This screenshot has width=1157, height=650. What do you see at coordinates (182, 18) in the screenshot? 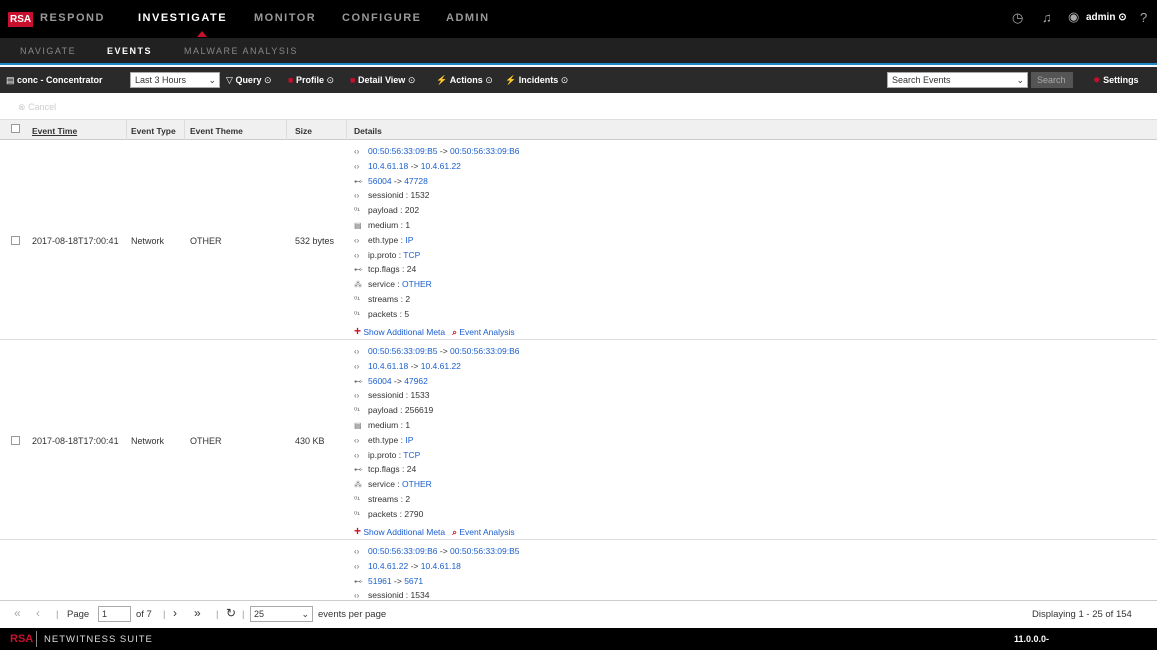
I see `nav-investigate: INVESTIGATE` at bounding box center [182, 18].